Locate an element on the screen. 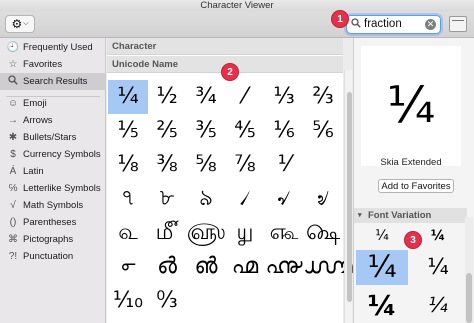 The image size is (474, 323). character-cell: ৯ is located at coordinates (206, 199).